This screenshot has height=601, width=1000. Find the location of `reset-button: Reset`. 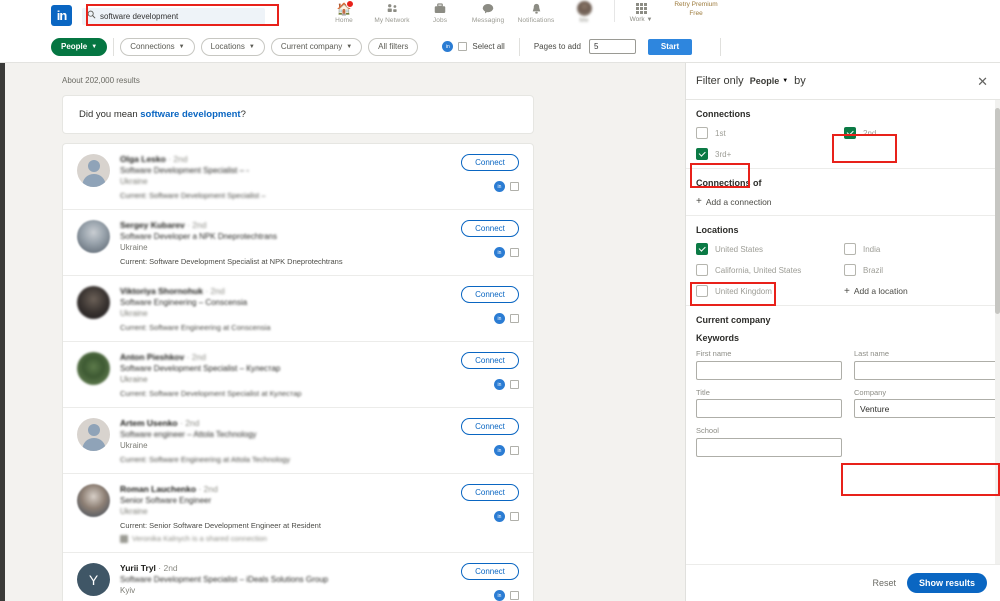

reset-button: Reset is located at coordinates (884, 583).